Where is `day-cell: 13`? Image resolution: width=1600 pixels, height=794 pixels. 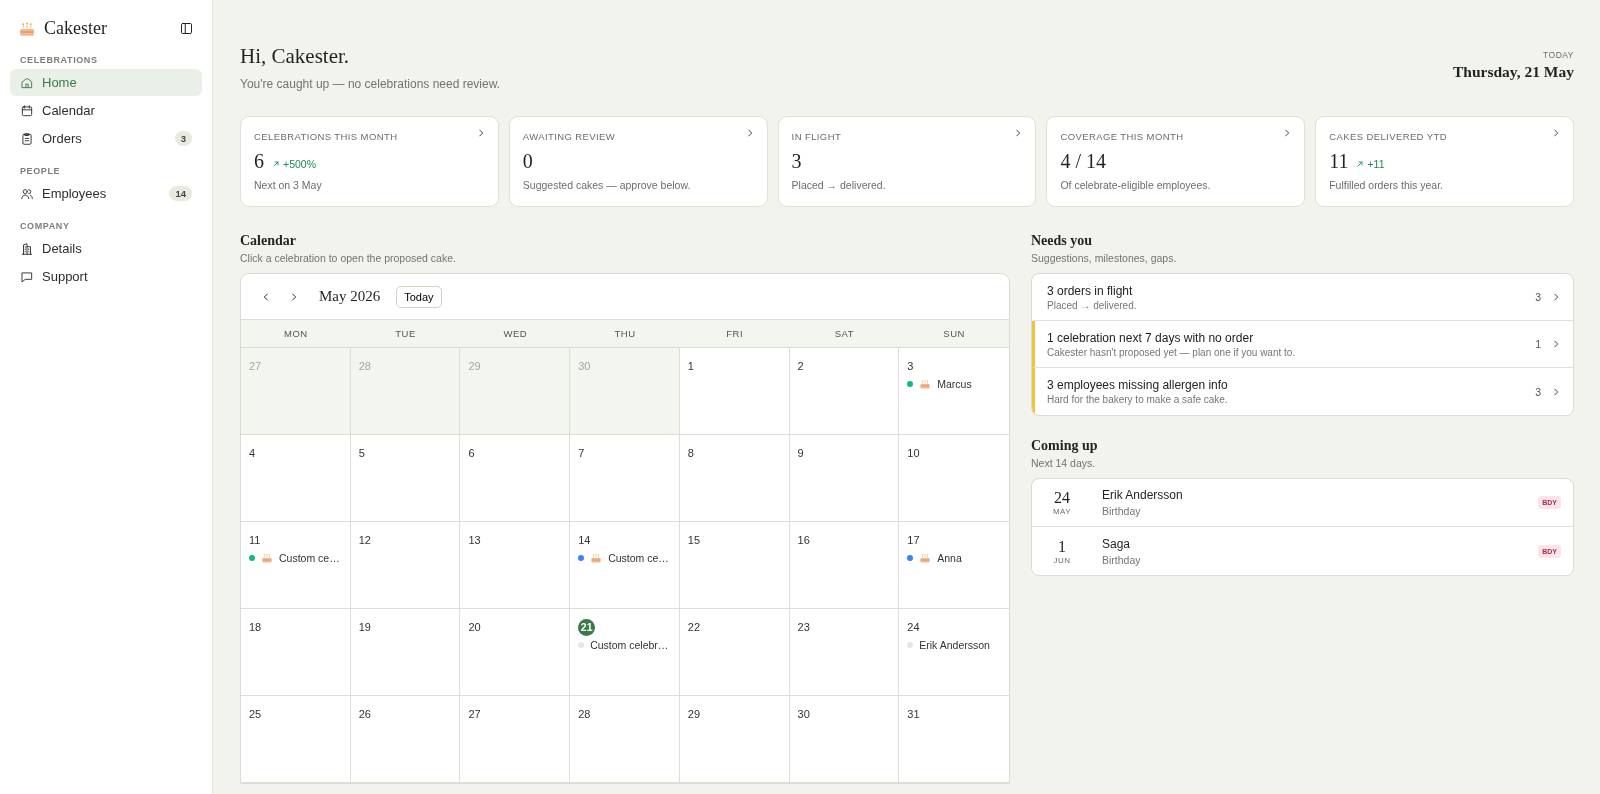
day-cell: 13 is located at coordinates (515, 565).